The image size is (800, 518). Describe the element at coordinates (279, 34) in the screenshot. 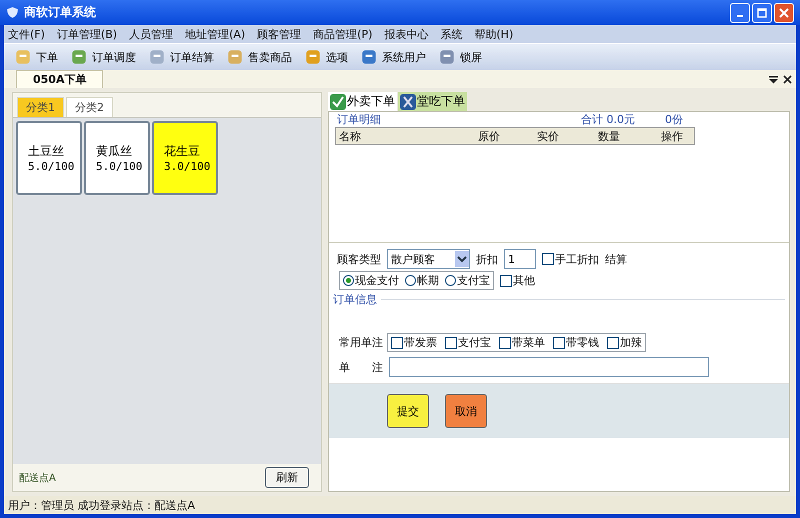

I see `menu-item: 顾客管理` at that location.